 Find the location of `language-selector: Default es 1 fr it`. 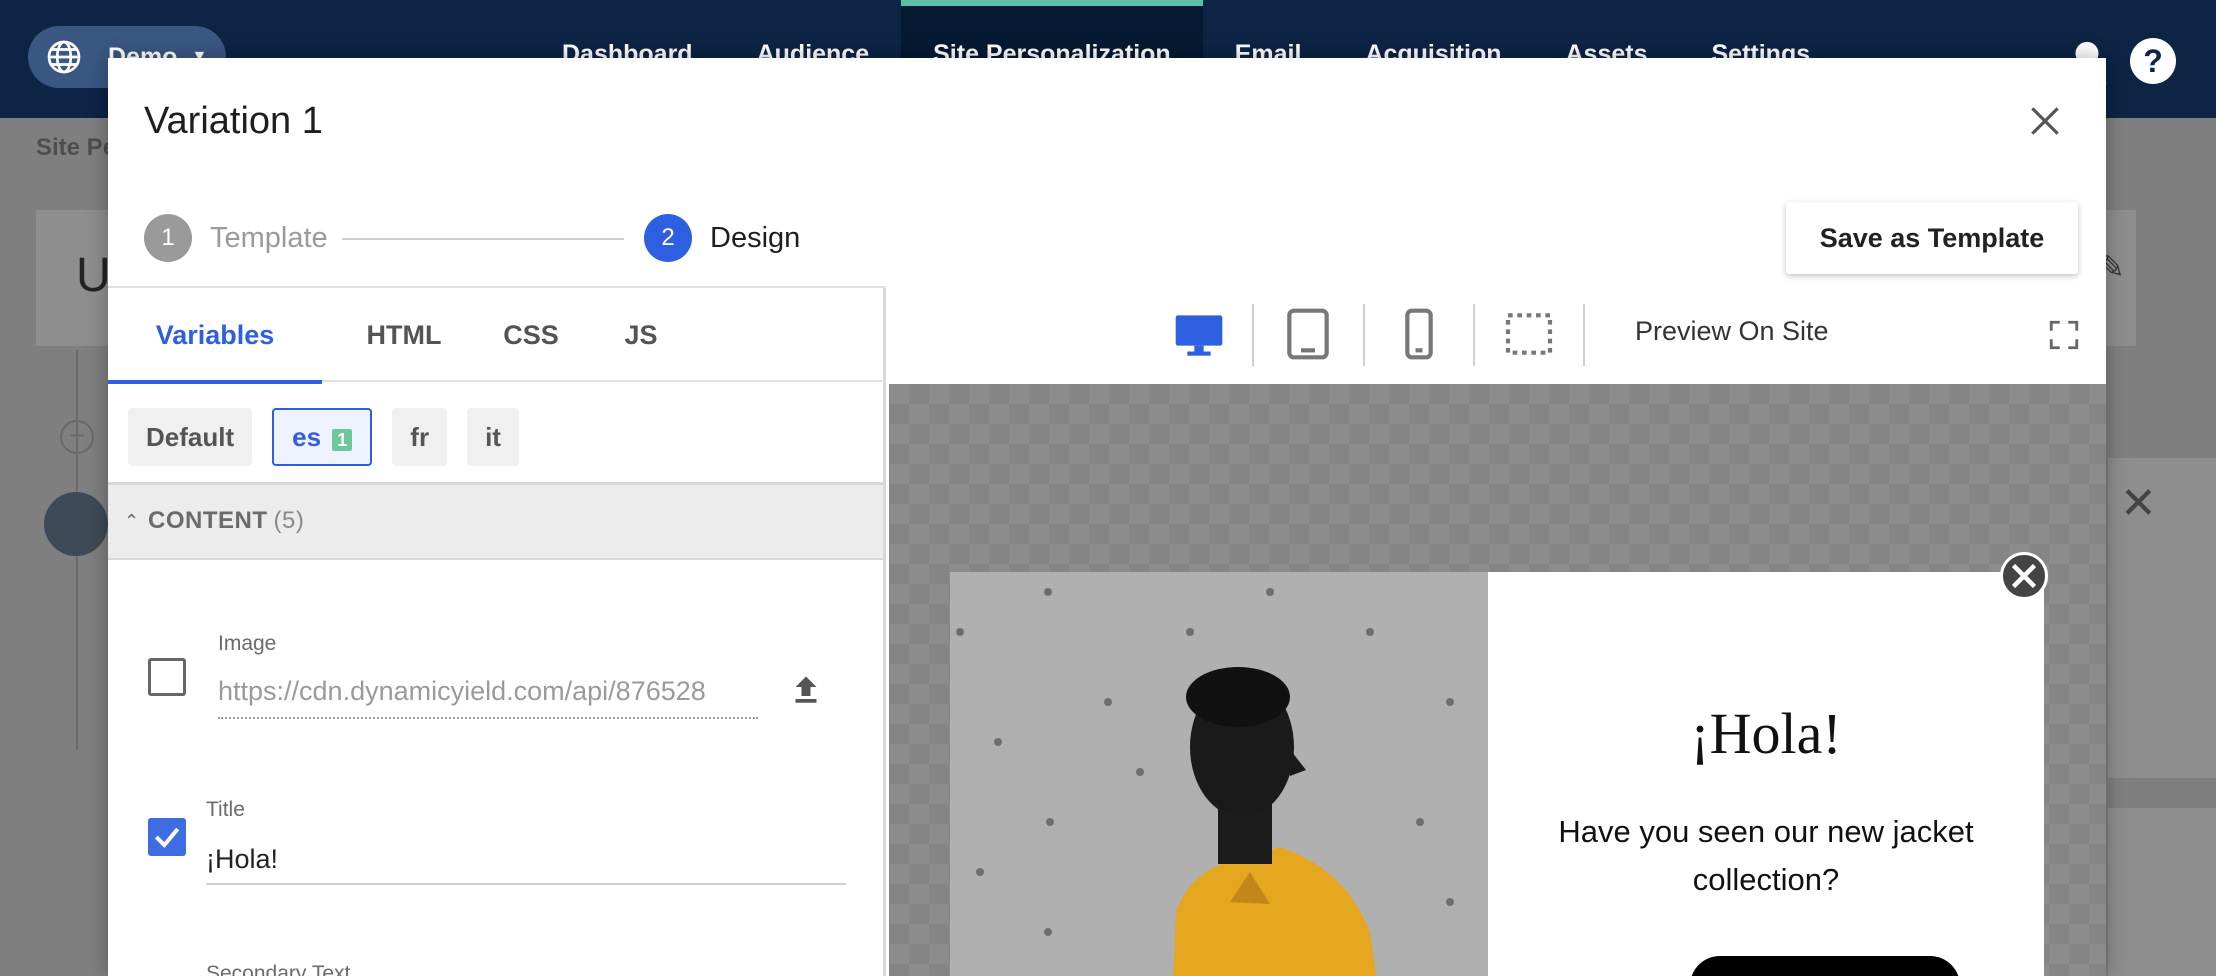

language-selector: Default es 1 fr it is located at coordinates (333, 437).